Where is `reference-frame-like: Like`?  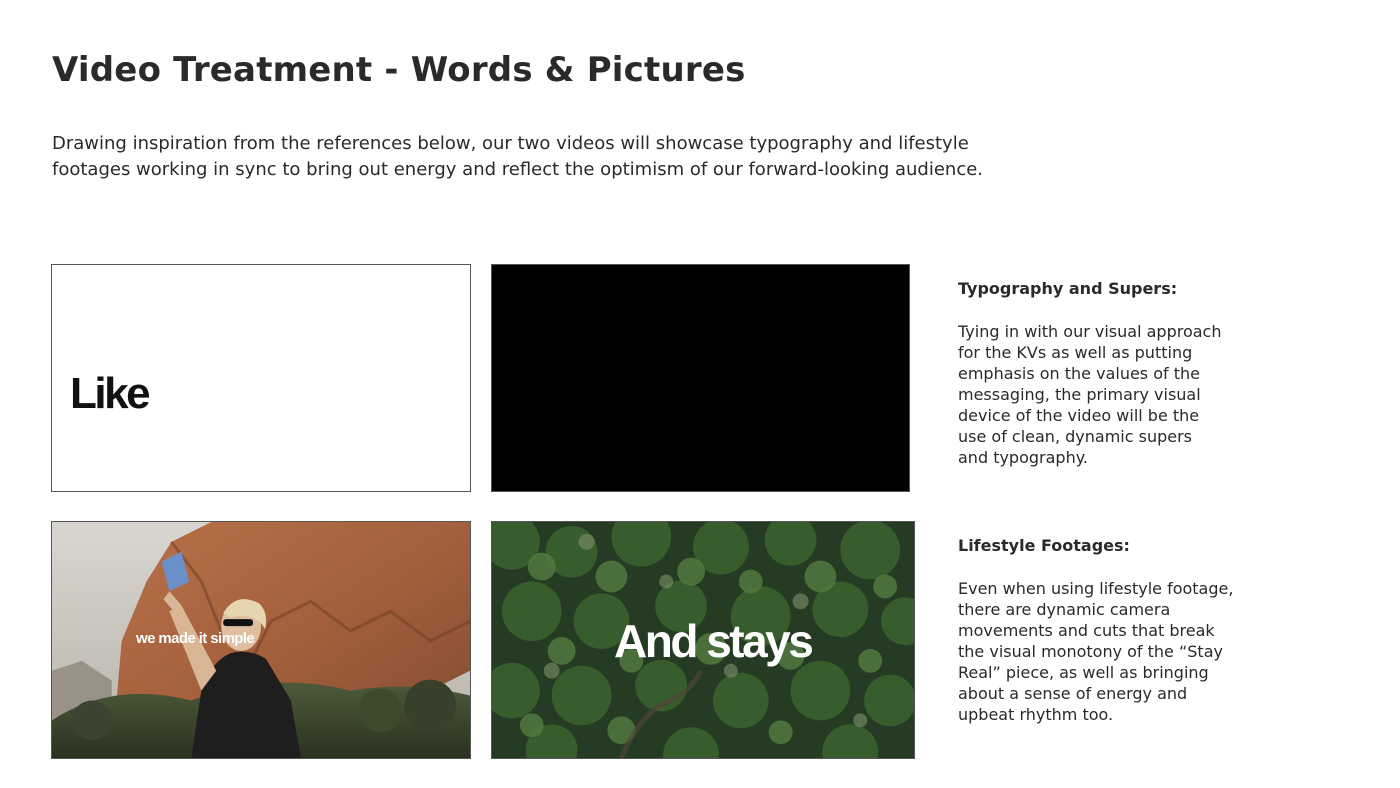
reference-frame-like: Like is located at coordinates (261, 378).